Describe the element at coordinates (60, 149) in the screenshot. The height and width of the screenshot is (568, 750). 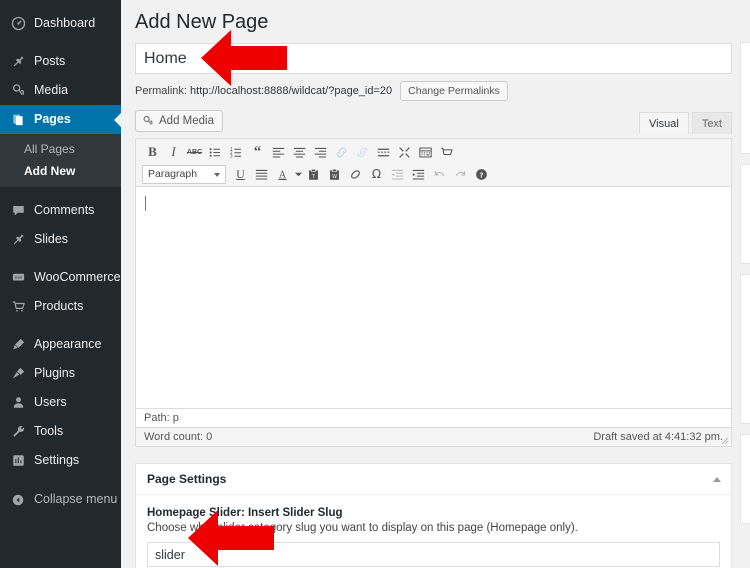
I see `sidebar-item-all-pages: All Pages` at that location.